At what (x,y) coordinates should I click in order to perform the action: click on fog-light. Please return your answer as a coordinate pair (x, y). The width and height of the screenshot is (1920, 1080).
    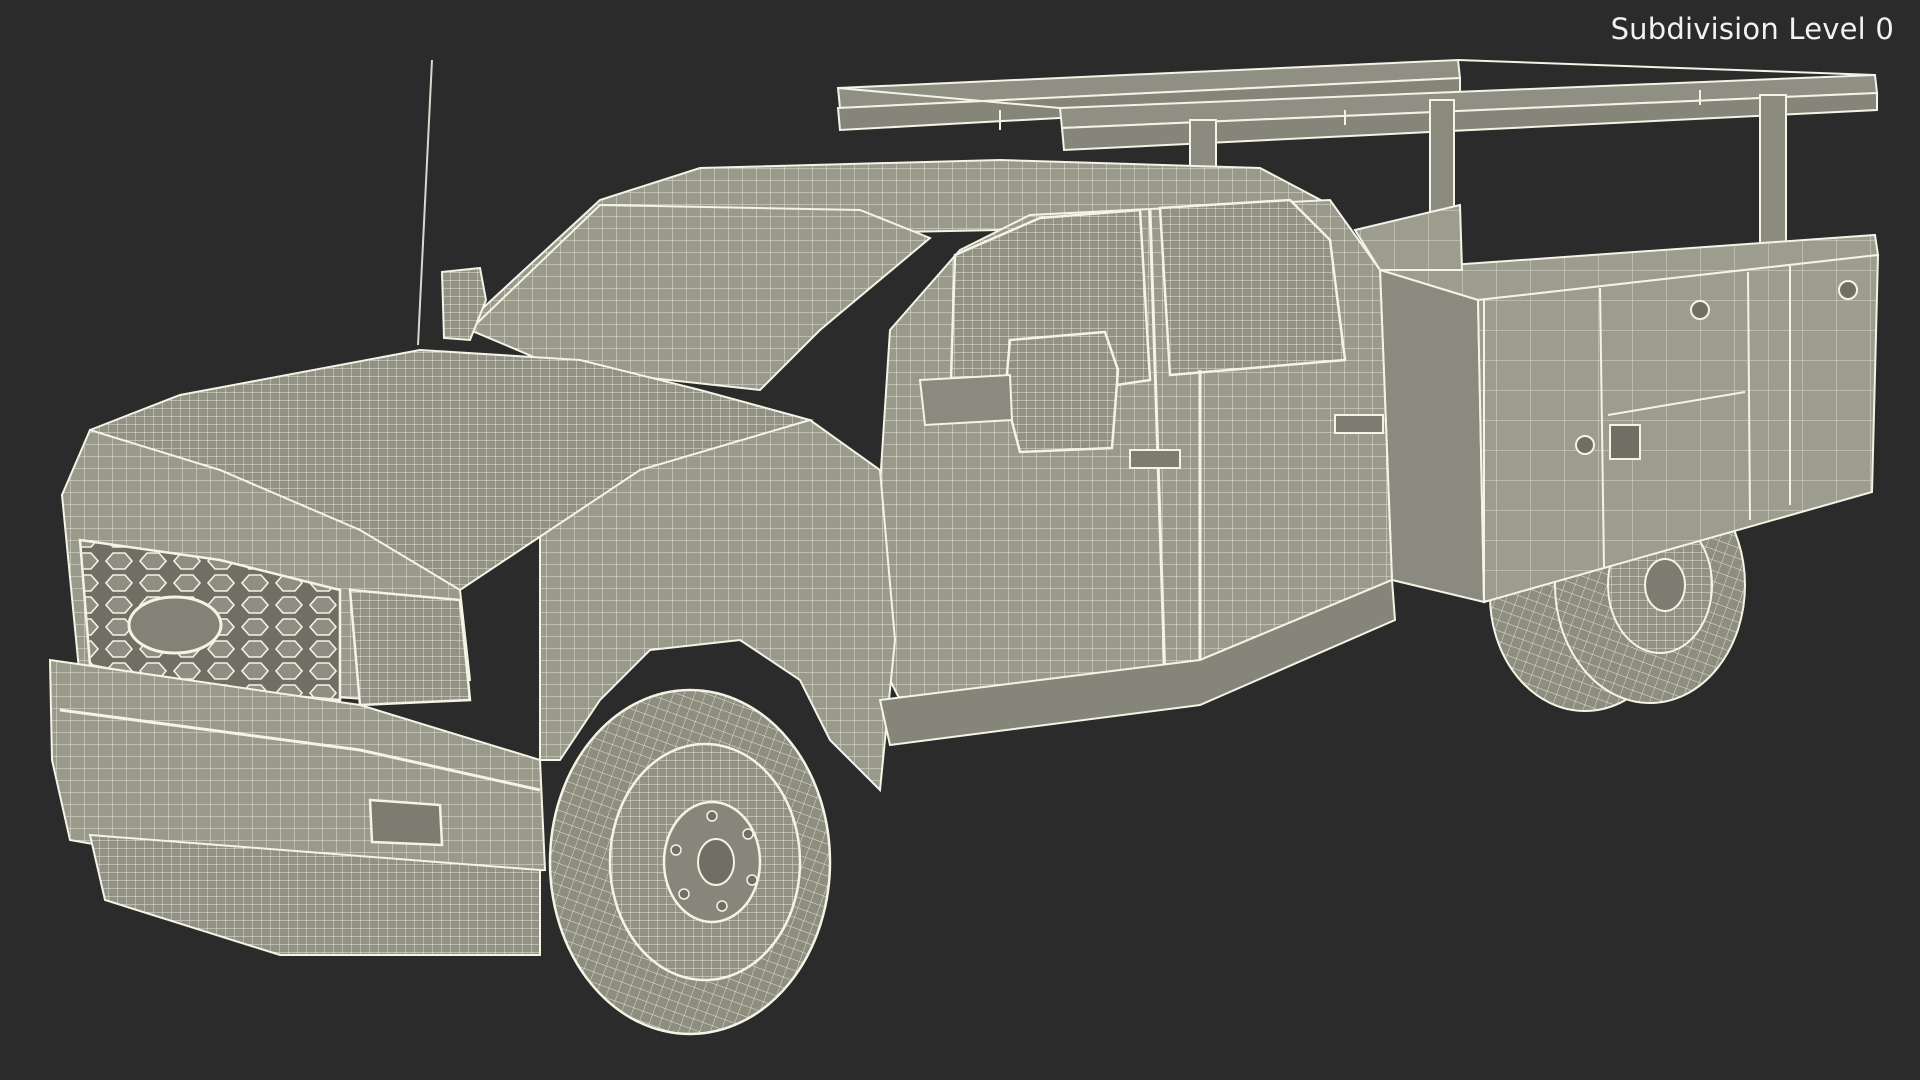
    Looking at the image, I should click on (406, 822).